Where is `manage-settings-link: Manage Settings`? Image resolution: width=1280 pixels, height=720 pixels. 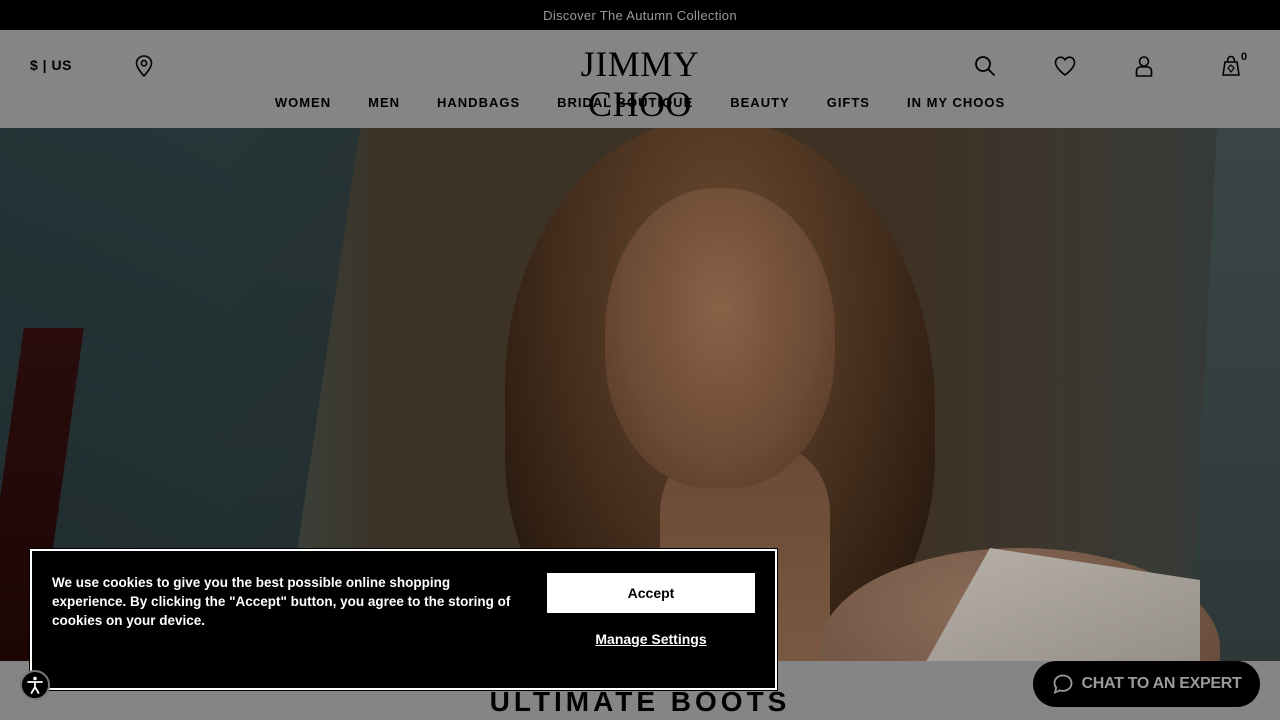 manage-settings-link: Manage Settings is located at coordinates (651, 639).